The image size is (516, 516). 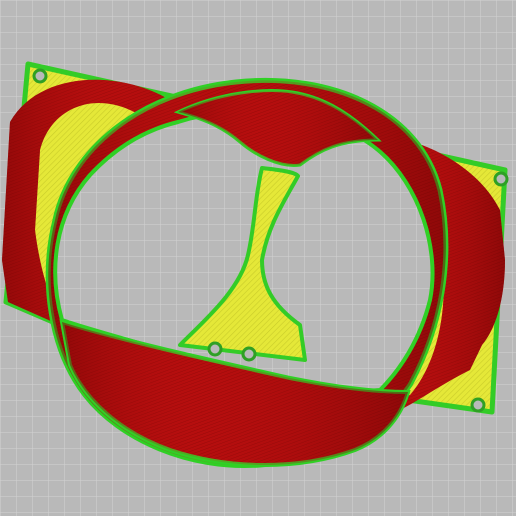 What do you see at coordinates (478, 405) in the screenshot?
I see `screw-hole-bottom-right` at bounding box center [478, 405].